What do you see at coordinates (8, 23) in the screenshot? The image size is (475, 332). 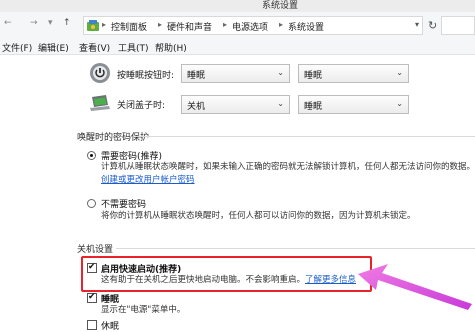 I see `back-icon: ←` at bounding box center [8, 23].